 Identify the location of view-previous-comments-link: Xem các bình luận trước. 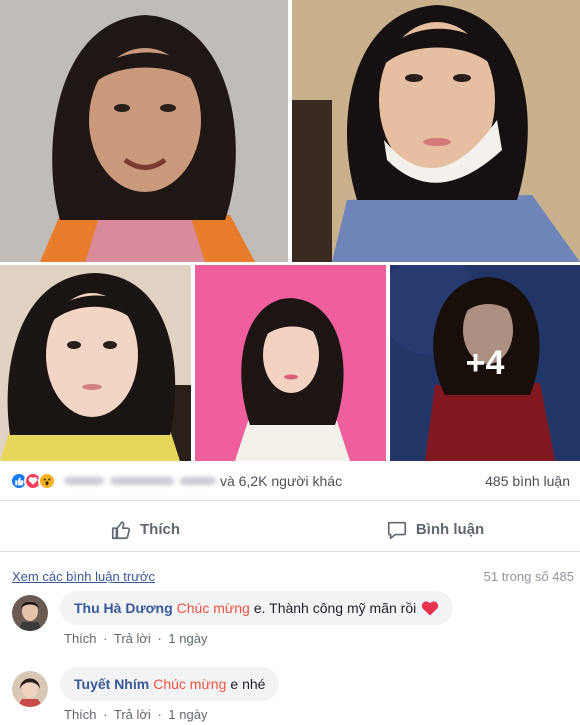
(83, 576).